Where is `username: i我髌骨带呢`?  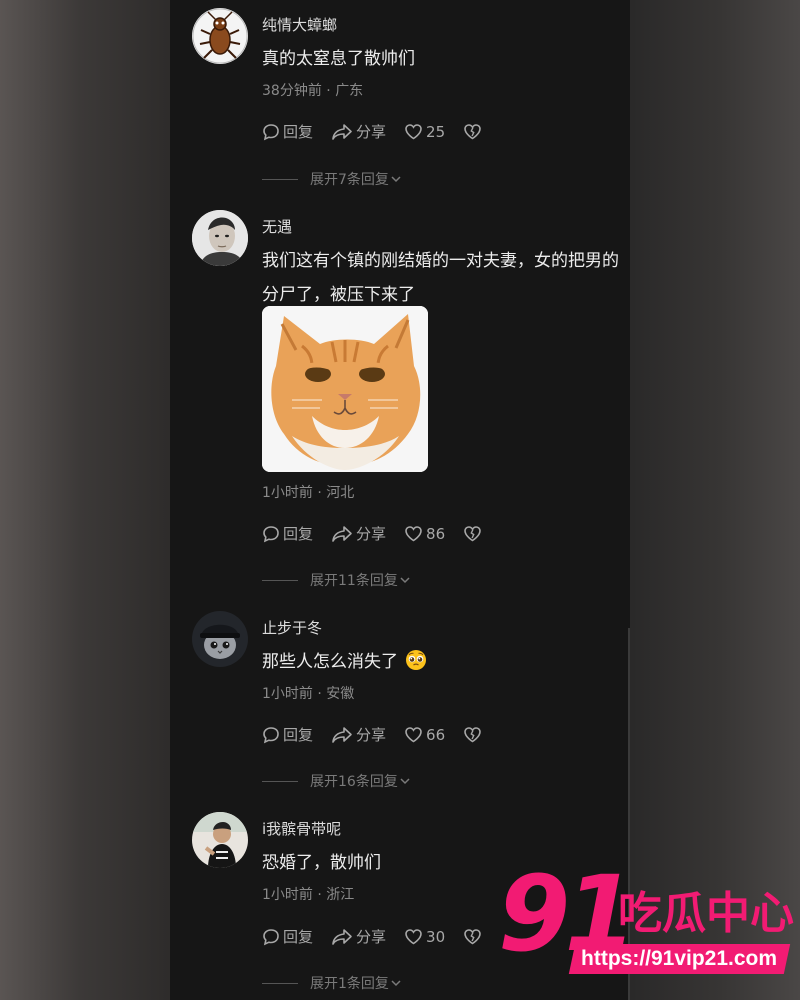
username: i我髌骨带呢 is located at coordinates (301, 828).